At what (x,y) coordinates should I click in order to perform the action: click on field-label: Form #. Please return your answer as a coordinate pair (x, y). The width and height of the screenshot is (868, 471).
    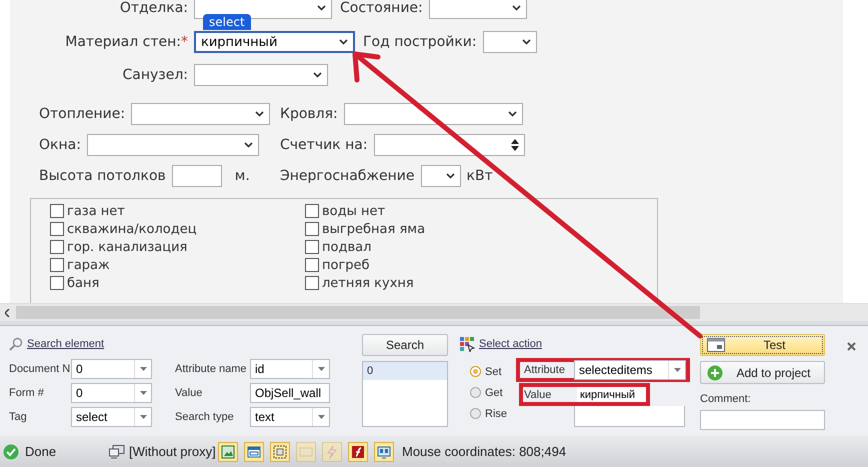
    Looking at the image, I should click on (27, 393).